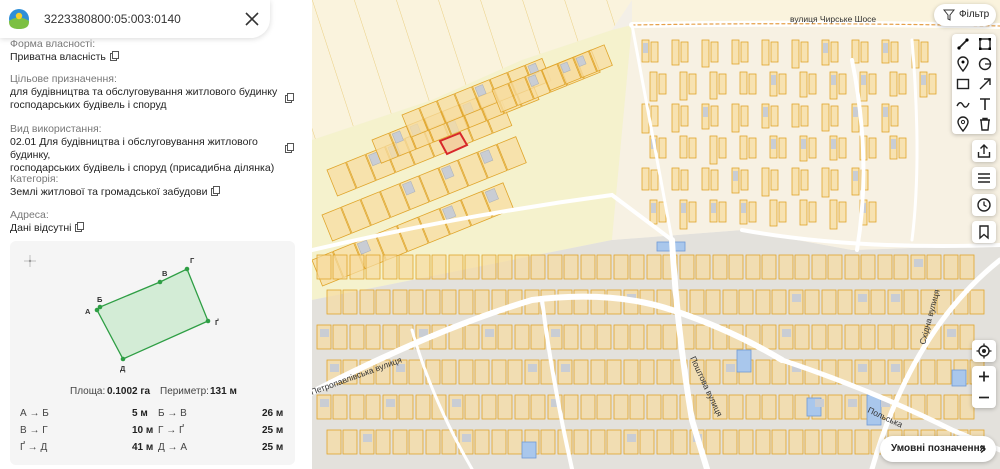 The image size is (1000, 469). I want to click on locate-button, so click(984, 351).